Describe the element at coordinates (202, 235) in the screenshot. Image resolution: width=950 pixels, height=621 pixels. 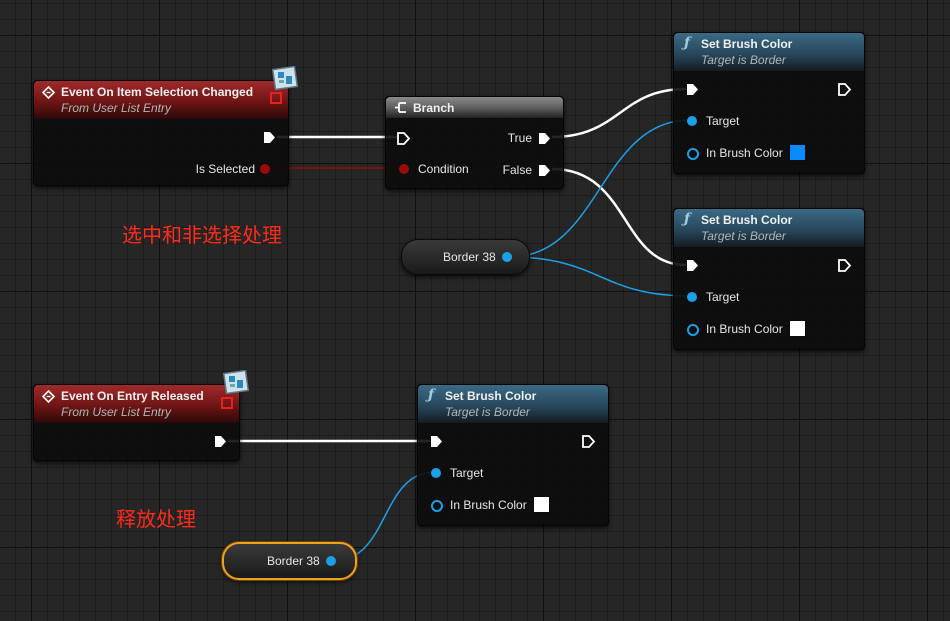
I see `comment-selection: 选中和非选择处理` at that location.